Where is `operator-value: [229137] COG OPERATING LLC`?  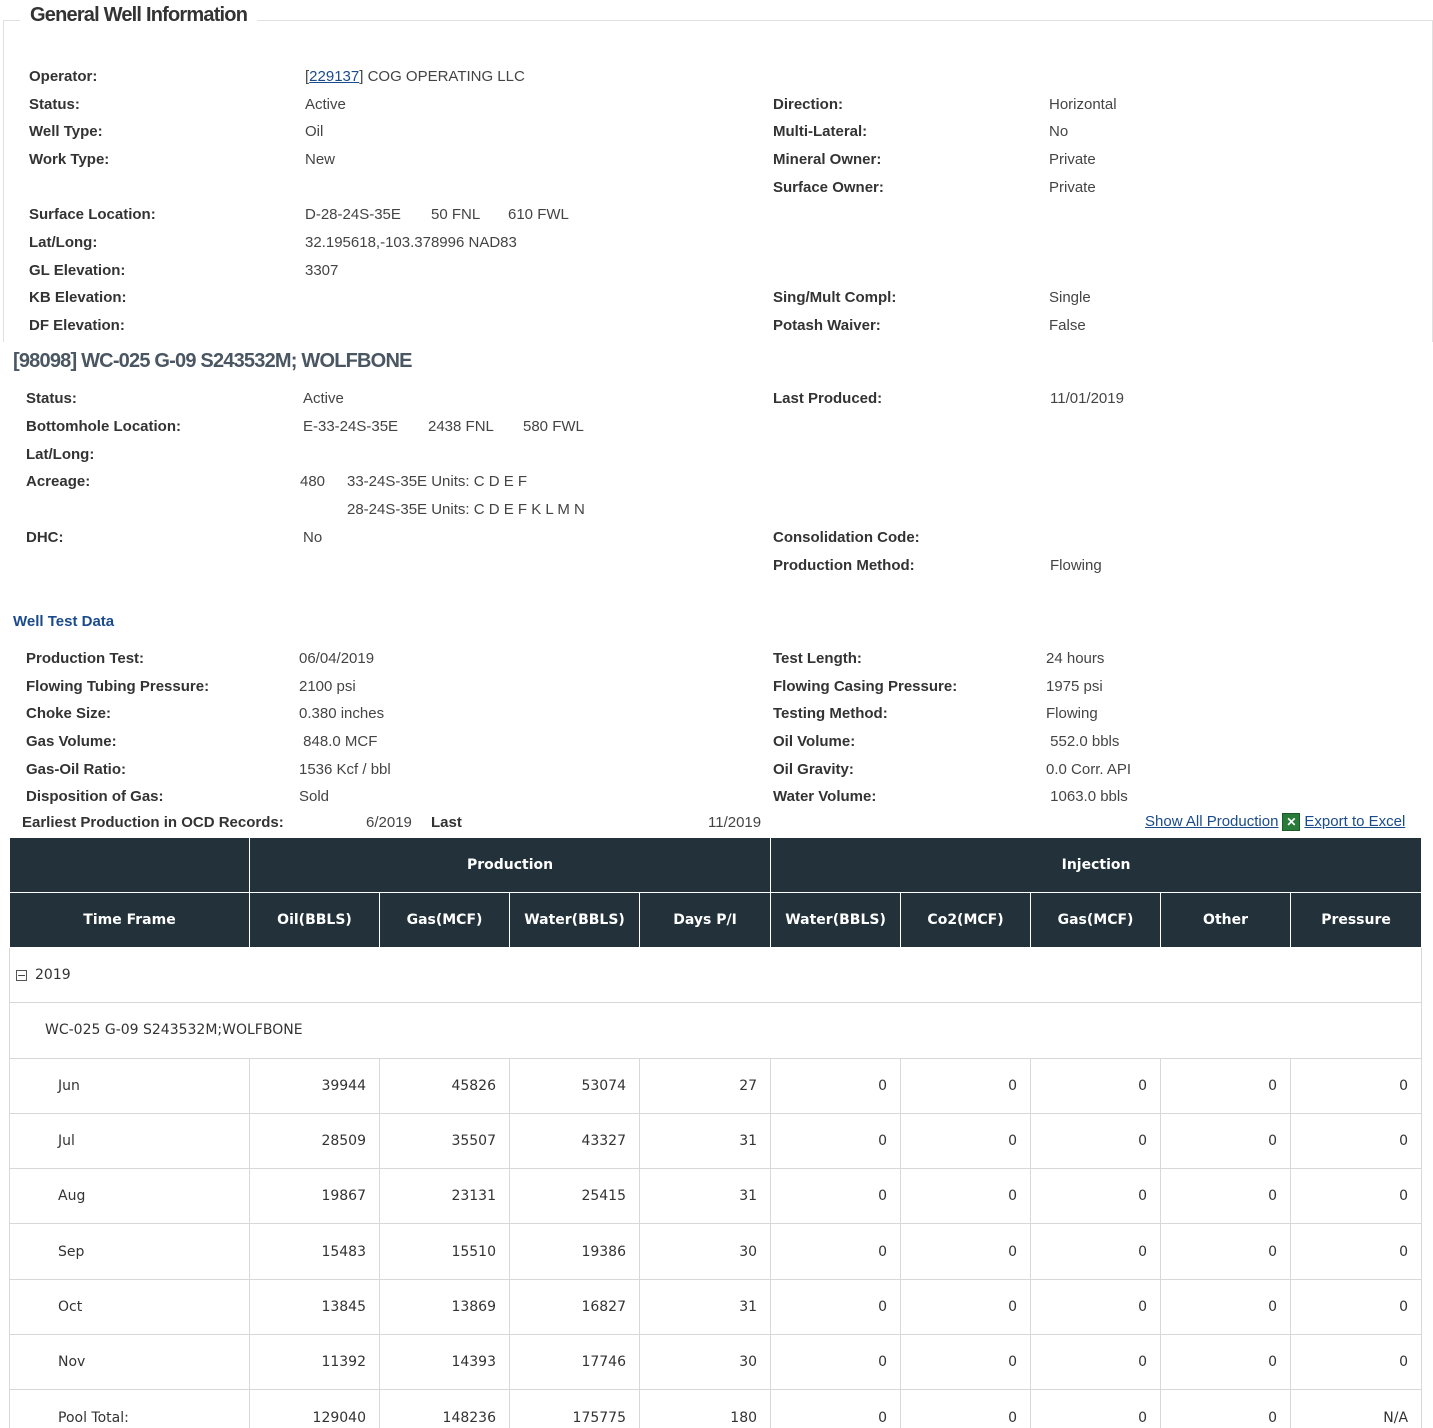 operator-value: [229137] COG OPERATING LLC is located at coordinates (415, 76).